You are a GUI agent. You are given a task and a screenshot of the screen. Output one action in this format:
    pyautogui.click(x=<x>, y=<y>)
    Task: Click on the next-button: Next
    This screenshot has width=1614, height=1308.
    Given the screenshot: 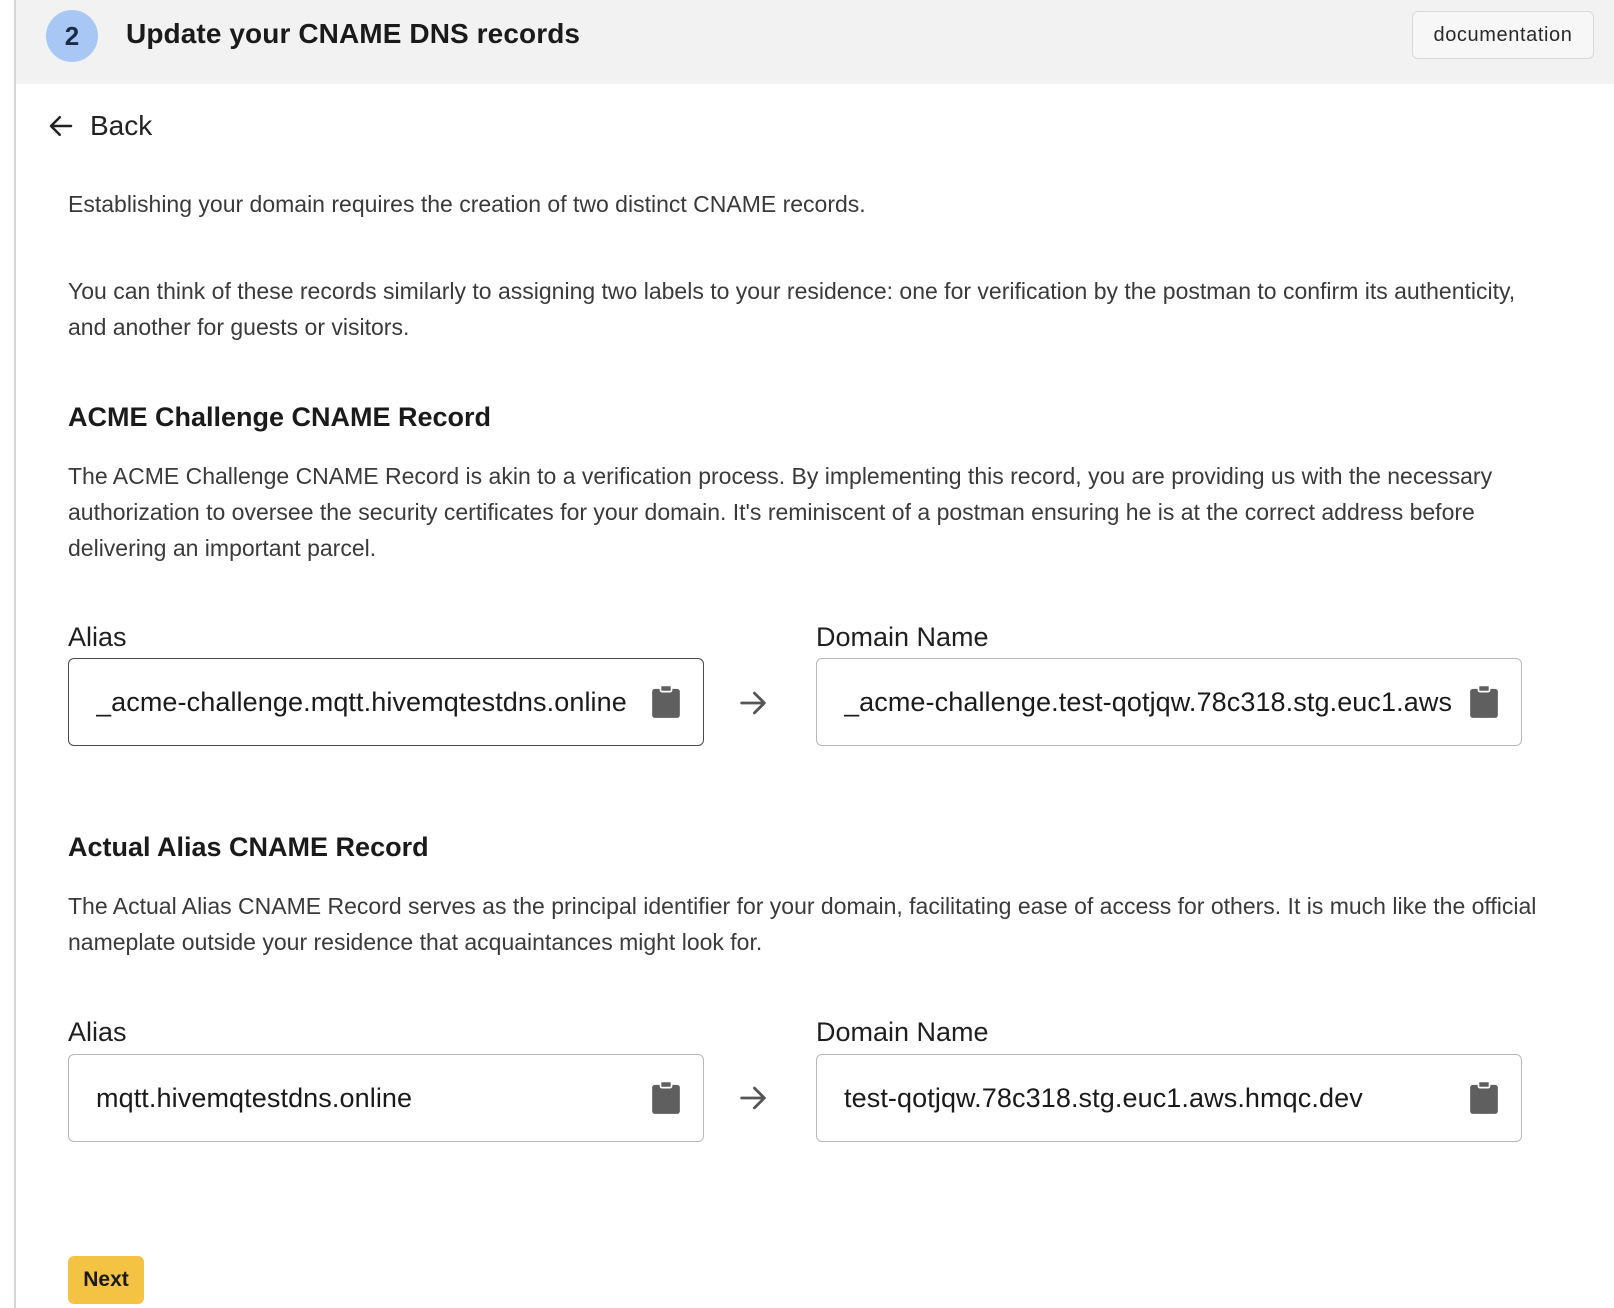 What is the action you would take?
    pyautogui.click(x=106, y=1280)
    